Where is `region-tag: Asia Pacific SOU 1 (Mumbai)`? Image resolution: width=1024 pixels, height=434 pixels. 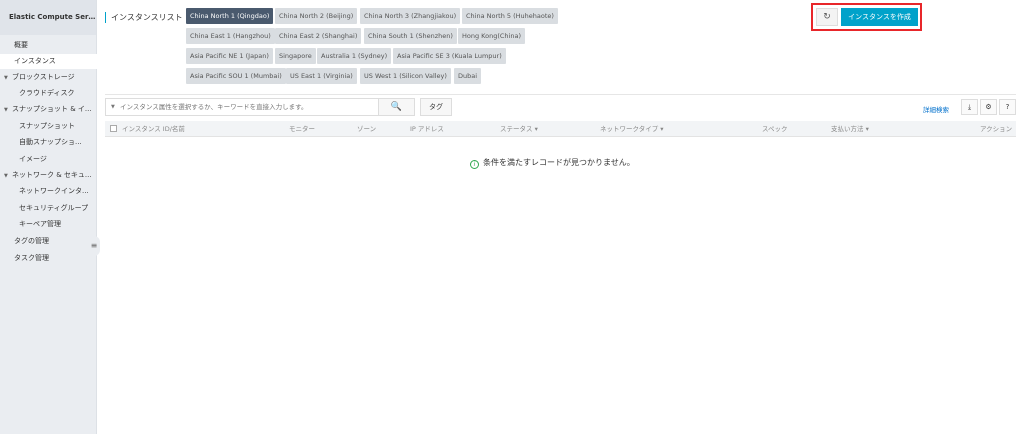 region-tag: Asia Pacific SOU 1 (Mumbai) is located at coordinates (236, 76).